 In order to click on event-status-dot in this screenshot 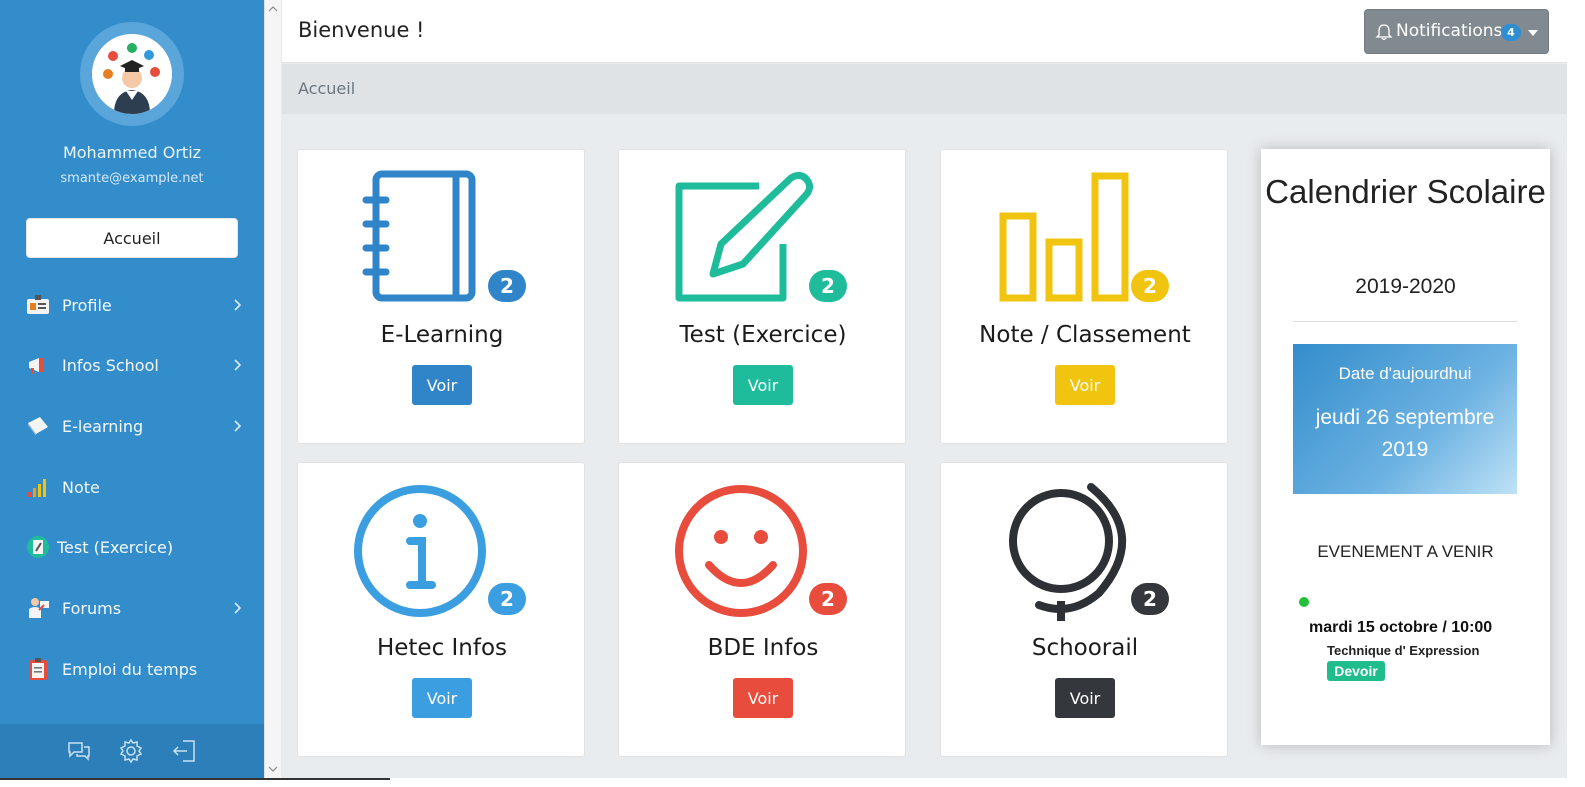, I will do `click(1304, 602)`.